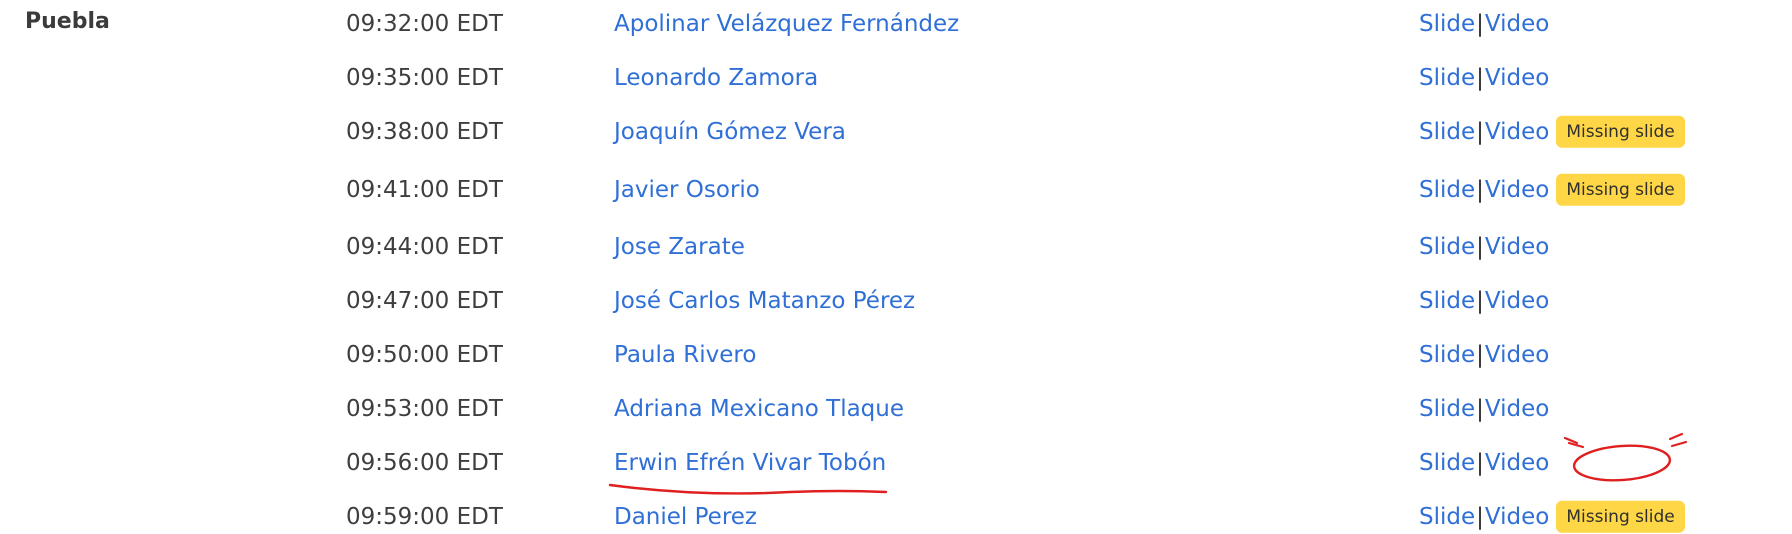 The width and height of the screenshot is (1792, 534). Describe the element at coordinates (424, 409) in the screenshot. I see `session-time: 09:53:00 EDT` at that location.